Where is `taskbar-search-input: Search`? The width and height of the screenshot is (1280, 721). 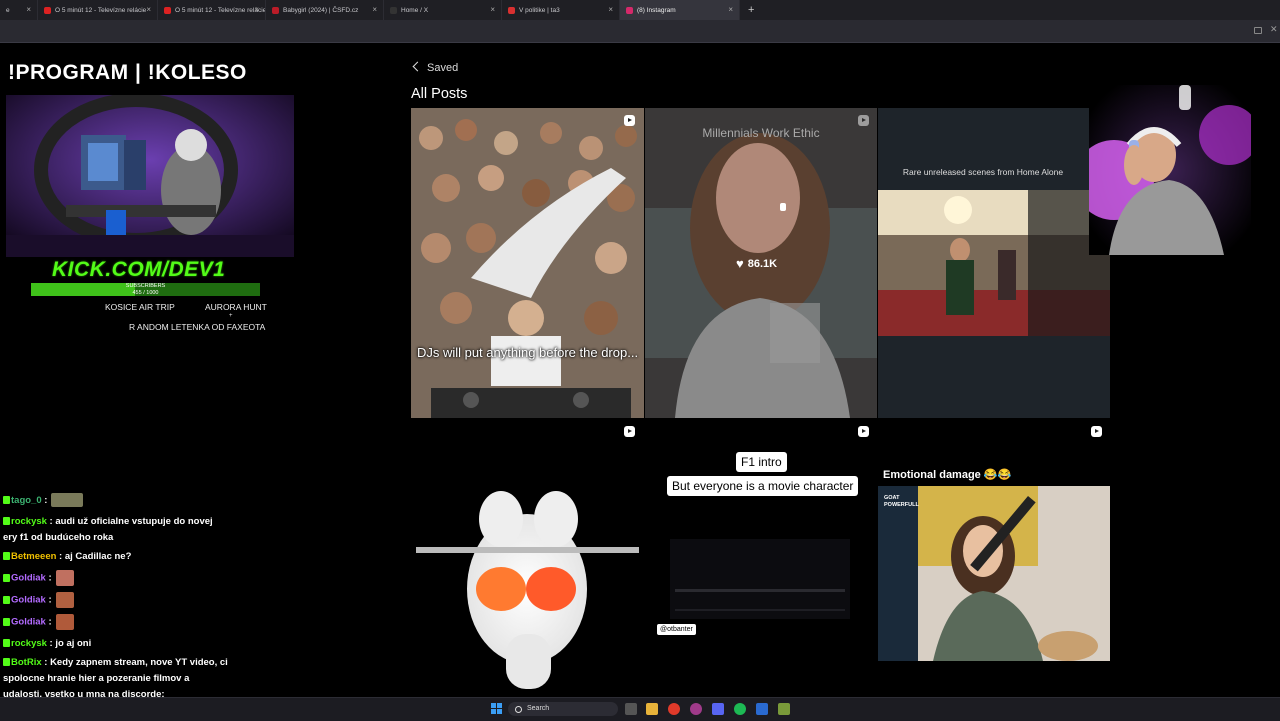 taskbar-search-input: Search is located at coordinates (563, 709).